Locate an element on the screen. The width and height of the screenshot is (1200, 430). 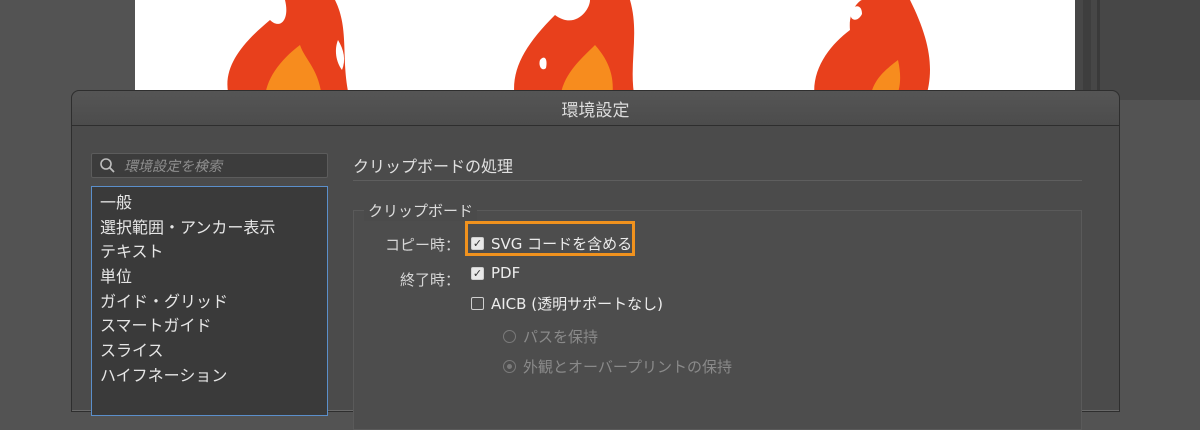
keep-paths-radio: パスを保持 is located at coordinates (550, 336).